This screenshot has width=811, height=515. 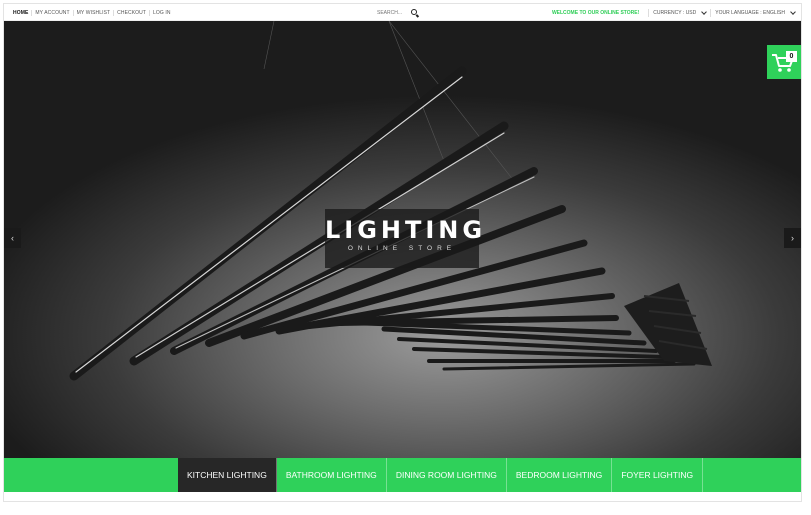 What do you see at coordinates (52, 13) in the screenshot?
I see `nav-my-account-link: MY ACCOUNT` at bounding box center [52, 13].